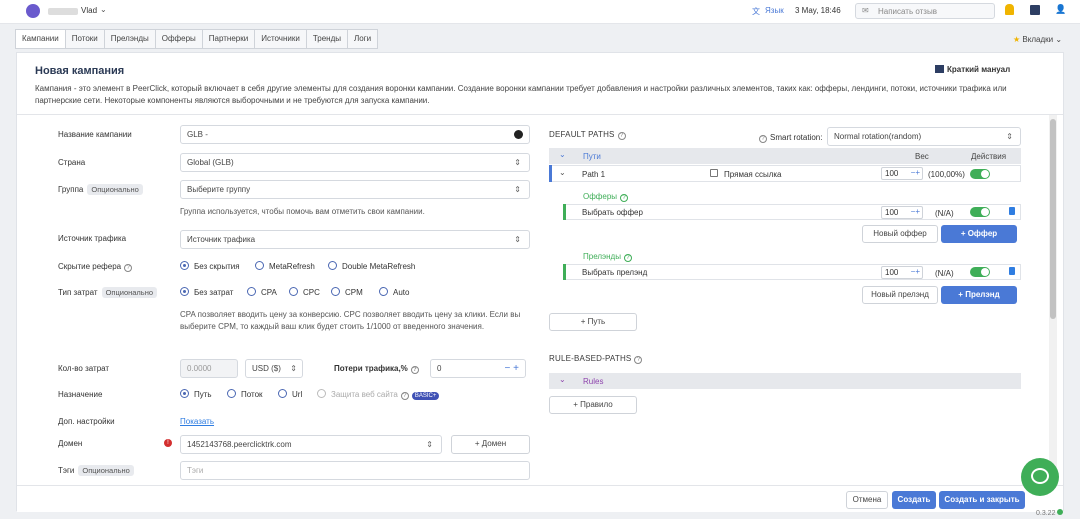  What do you see at coordinates (262, 292) in the screenshot?
I see `cost-option-1: CPA` at bounding box center [262, 292].